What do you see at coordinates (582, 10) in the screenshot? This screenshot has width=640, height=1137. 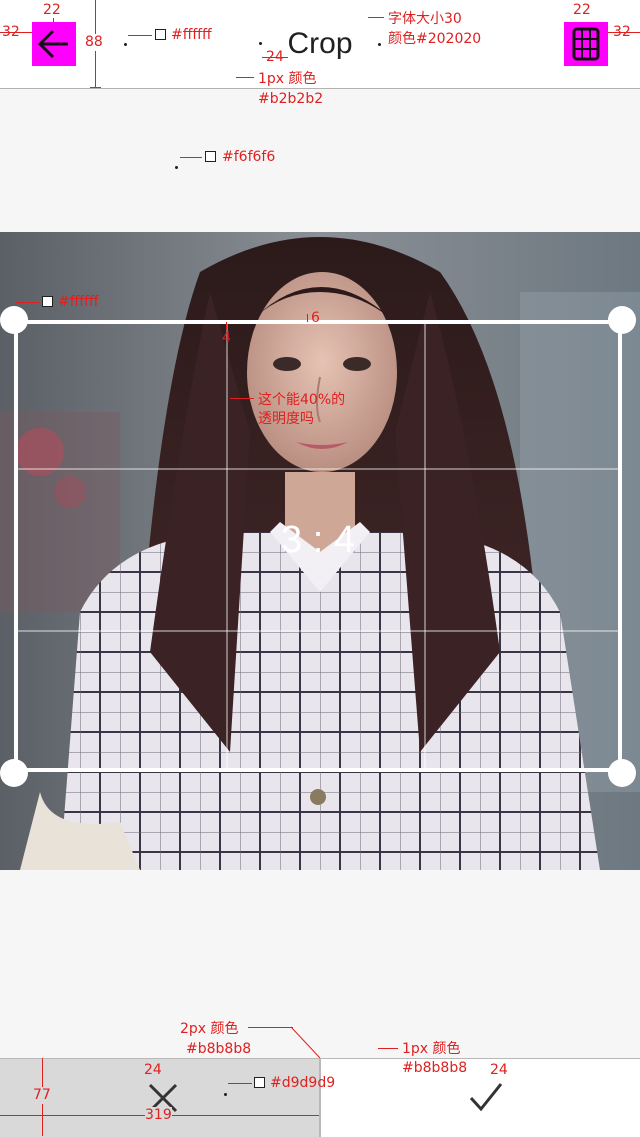 I see `annotation-icon-size-right: 22` at bounding box center [582, 10].